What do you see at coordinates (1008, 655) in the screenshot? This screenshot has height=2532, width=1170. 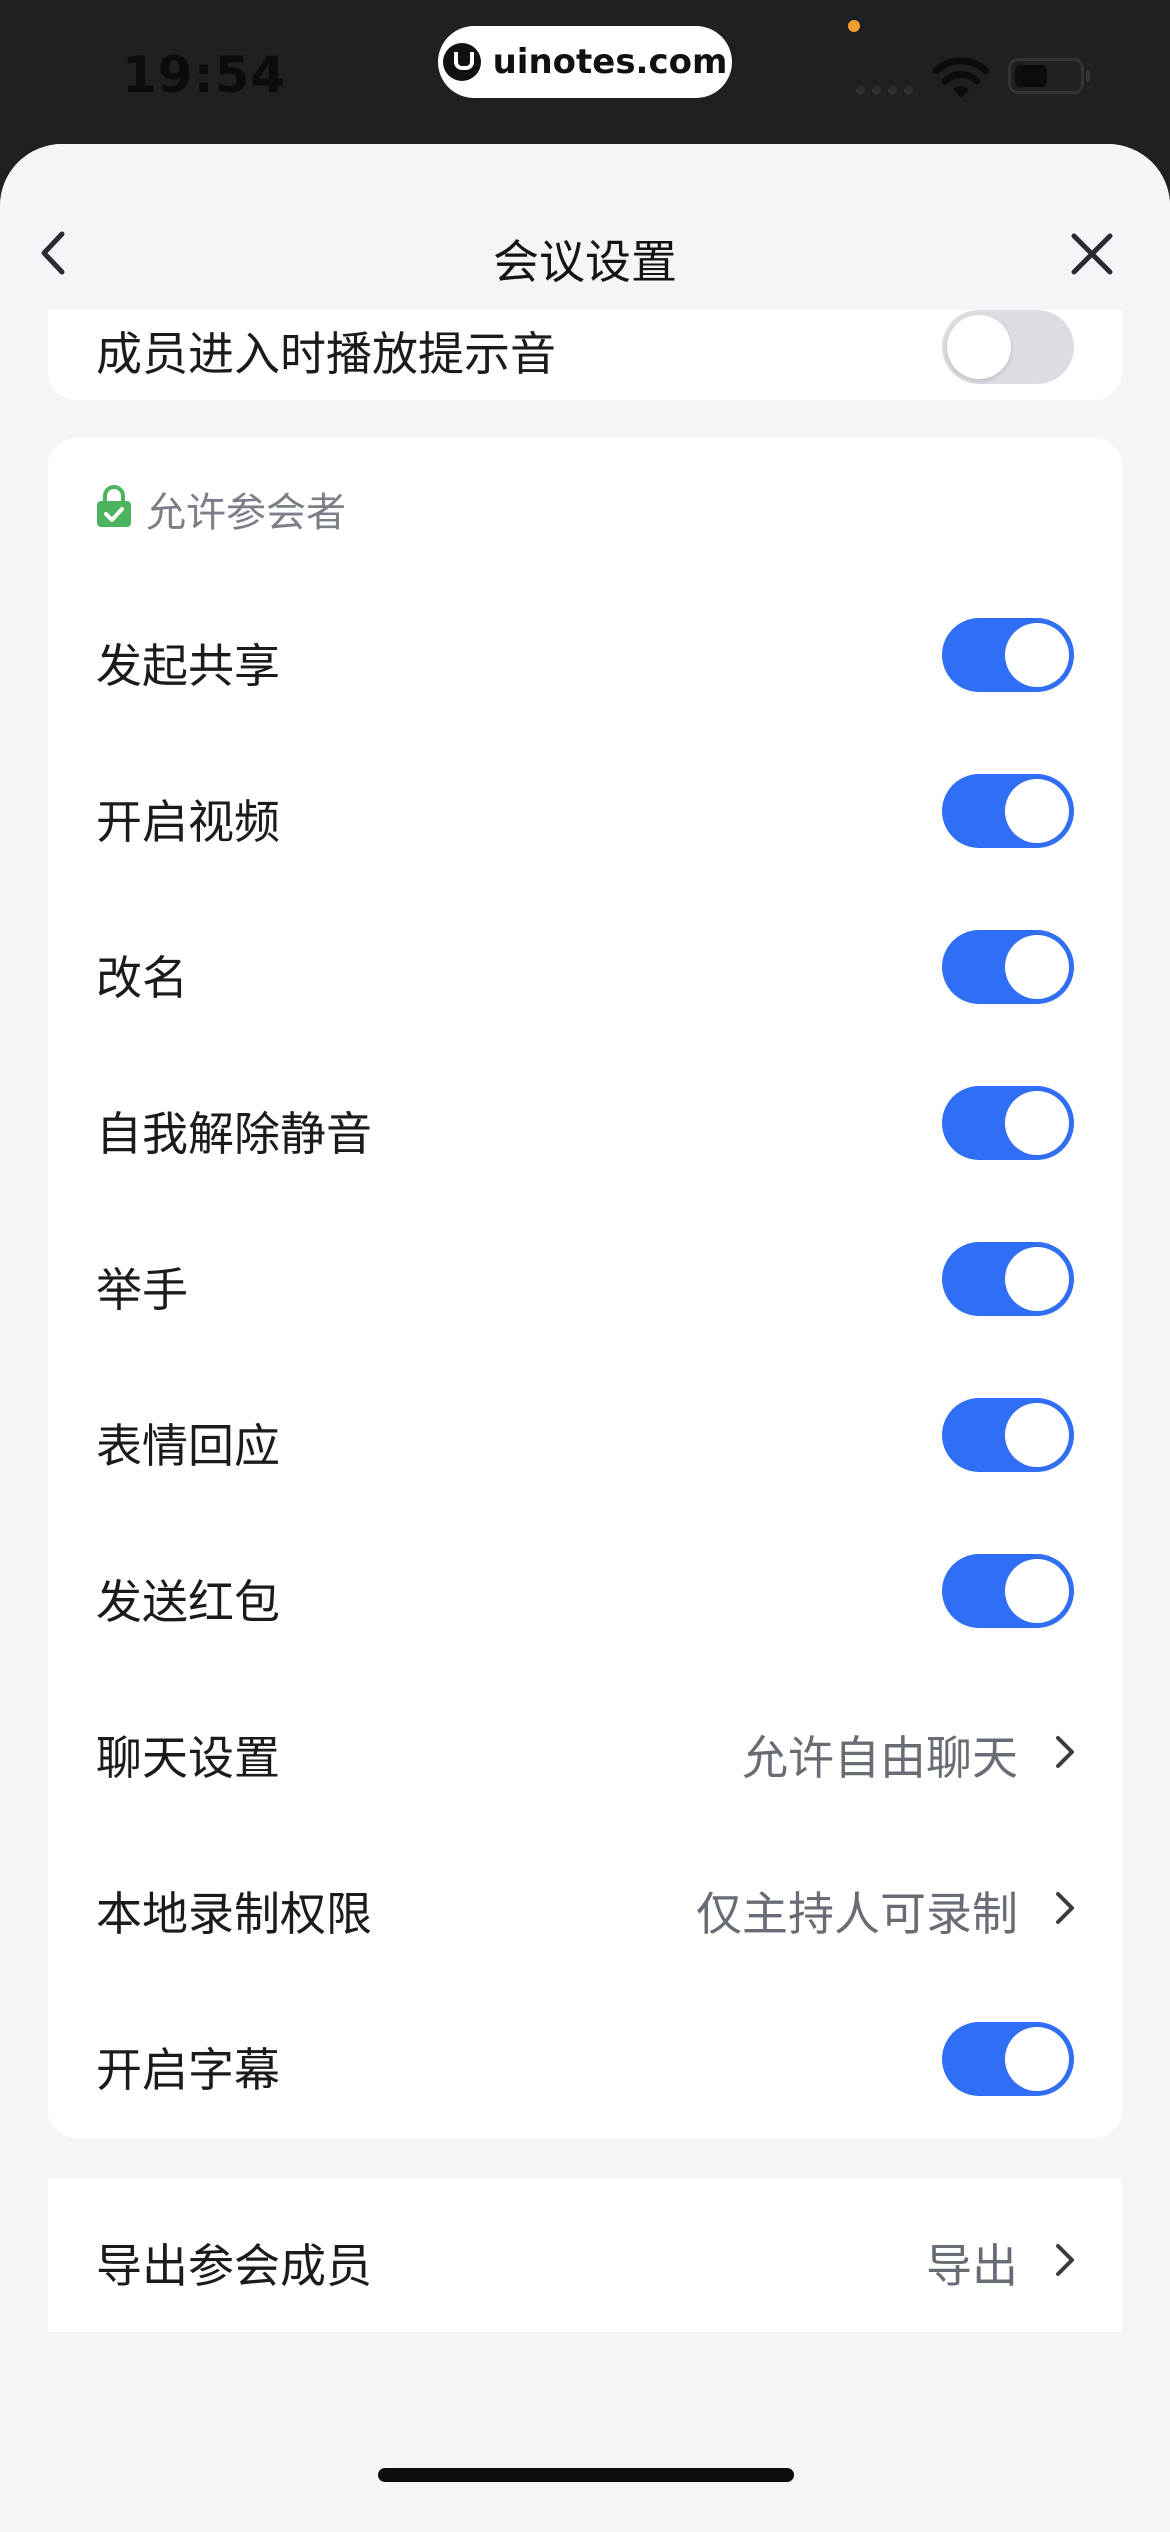 I see `share-toggle` at bounding box center [1008, 655].